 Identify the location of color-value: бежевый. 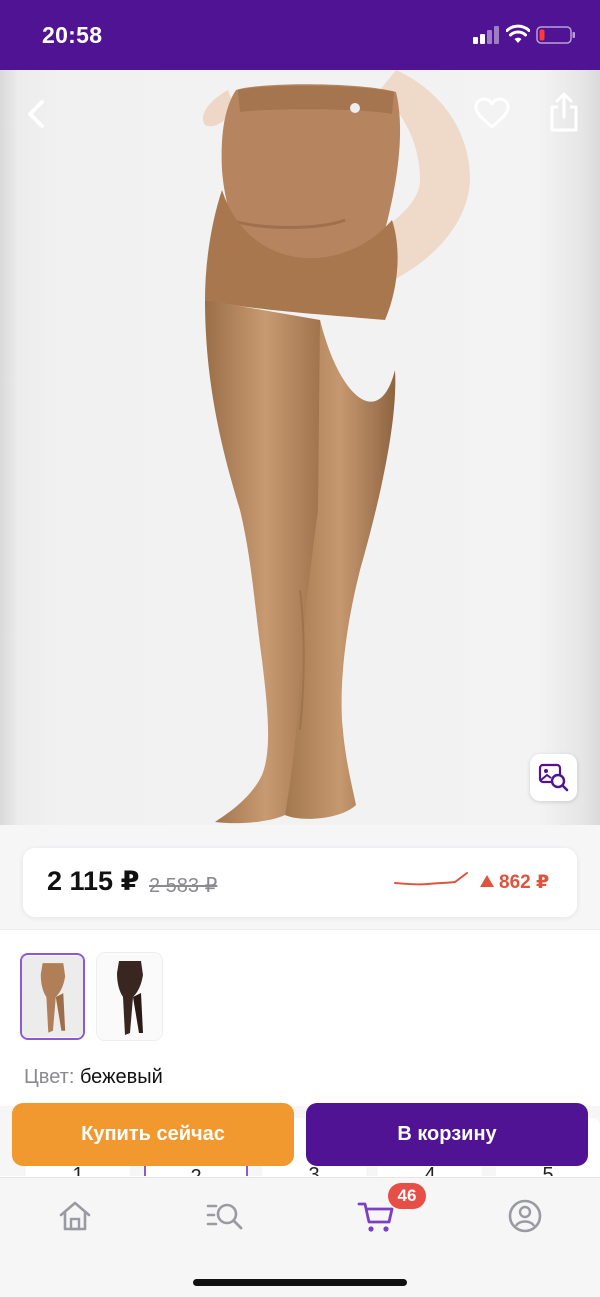
(121, 1077).